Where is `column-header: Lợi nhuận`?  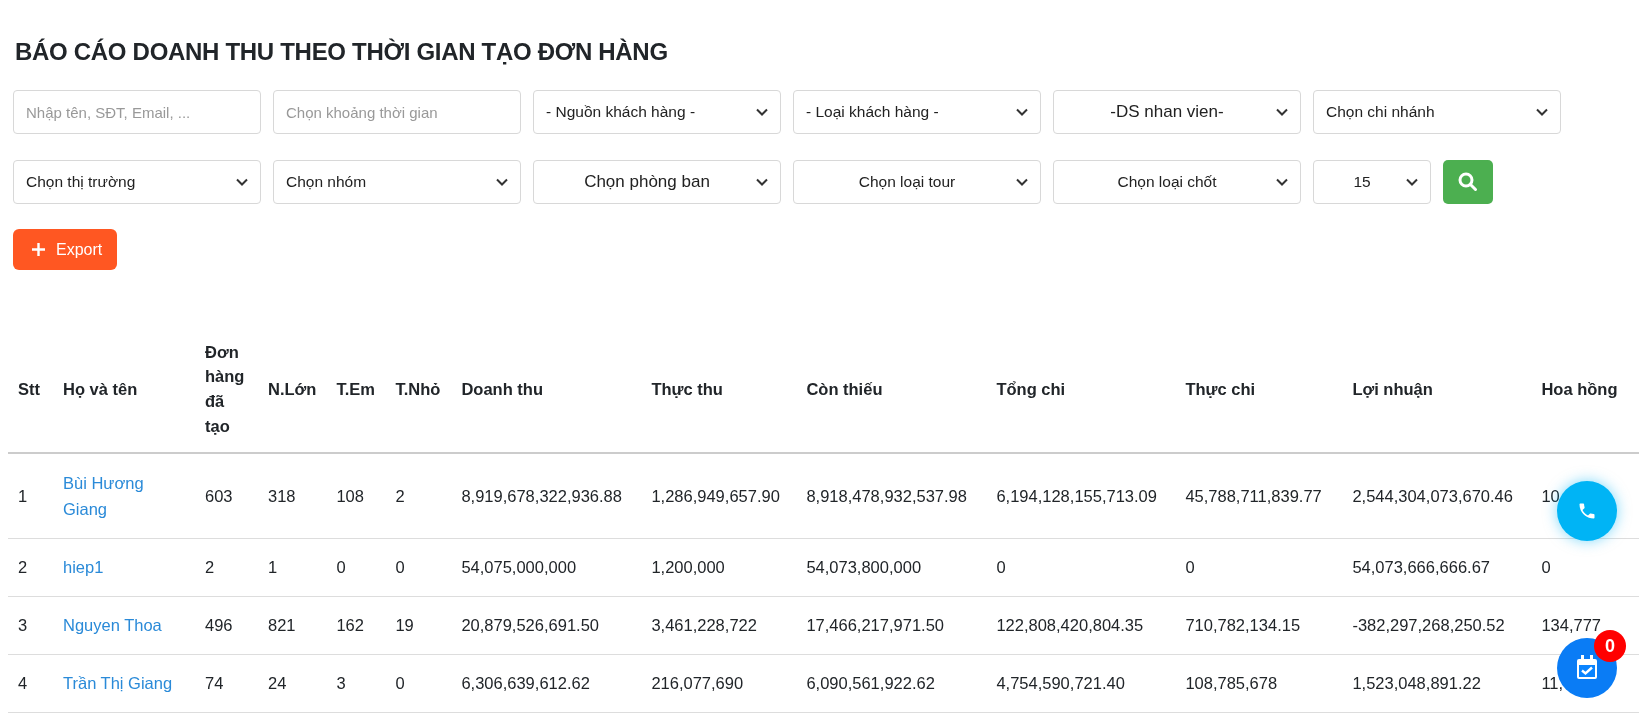 column-header: Lợi nhuận is located at coordinates (1437, 389).